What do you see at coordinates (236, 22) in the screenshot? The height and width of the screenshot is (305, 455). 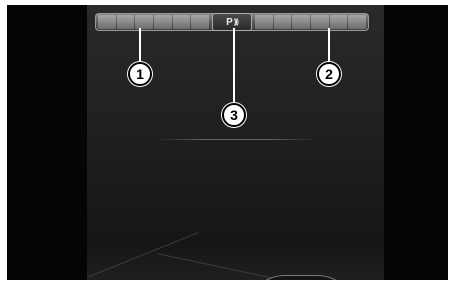 I see `parking-sensor-waves-icon: )))` at bounding box center [236, 22].